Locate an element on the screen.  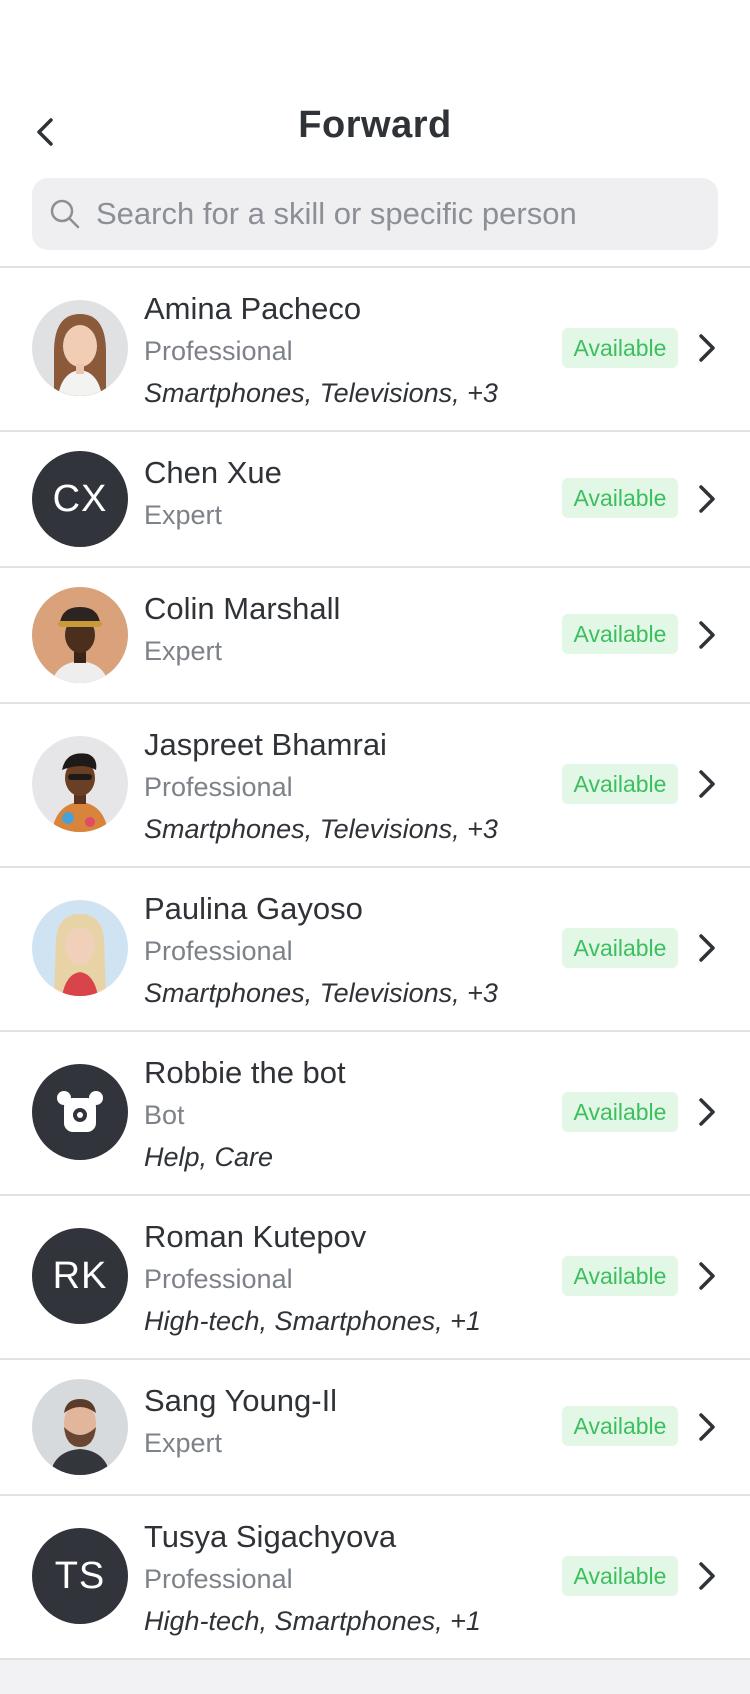
search-icon is located at coordinates (65, 214).